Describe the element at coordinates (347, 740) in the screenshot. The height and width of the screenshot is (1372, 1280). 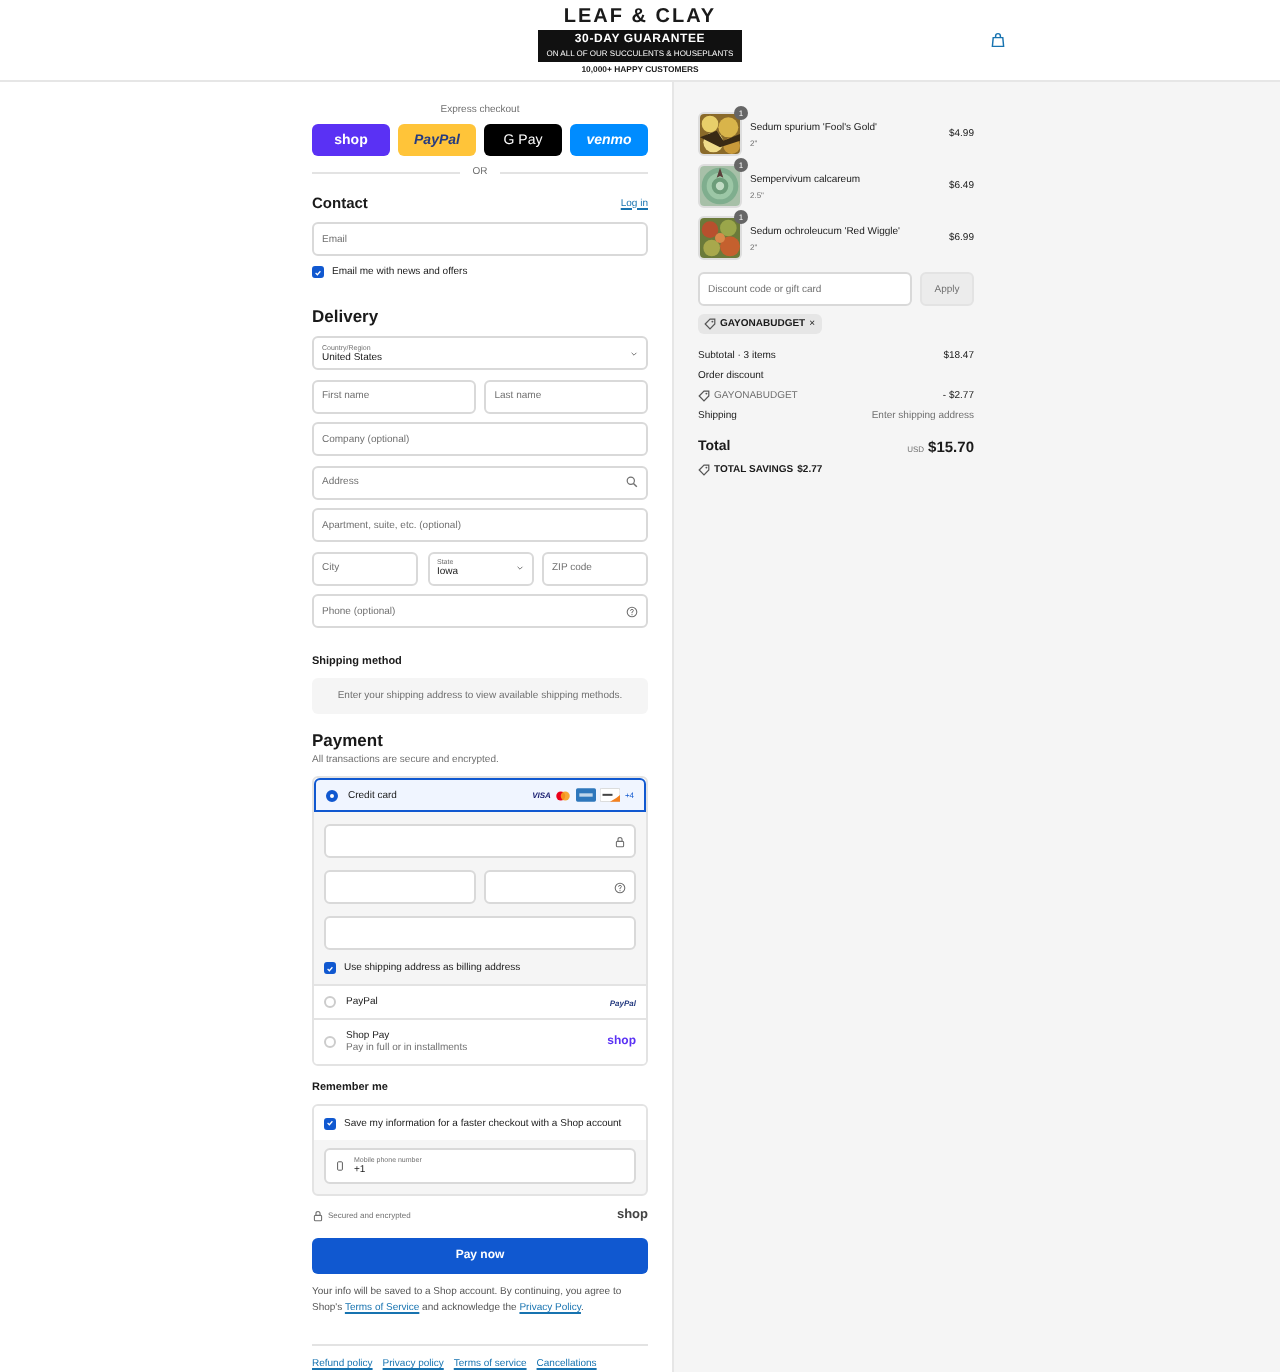
I see `section-title: Payment` at that location.